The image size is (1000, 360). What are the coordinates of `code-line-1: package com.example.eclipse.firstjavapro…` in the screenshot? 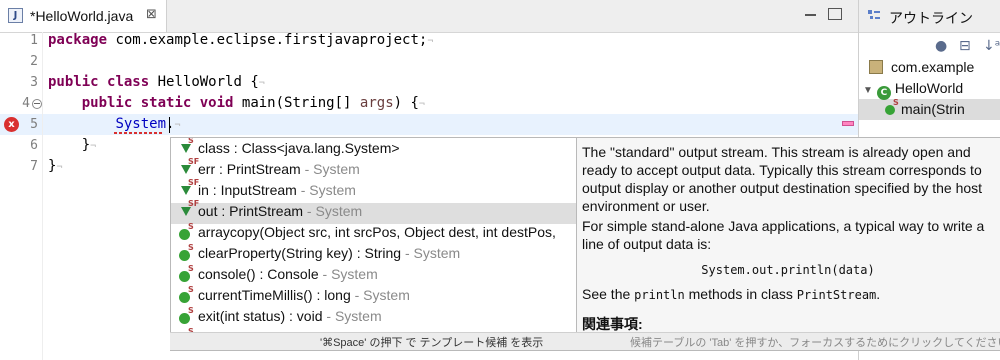 It's located at (240, 40).